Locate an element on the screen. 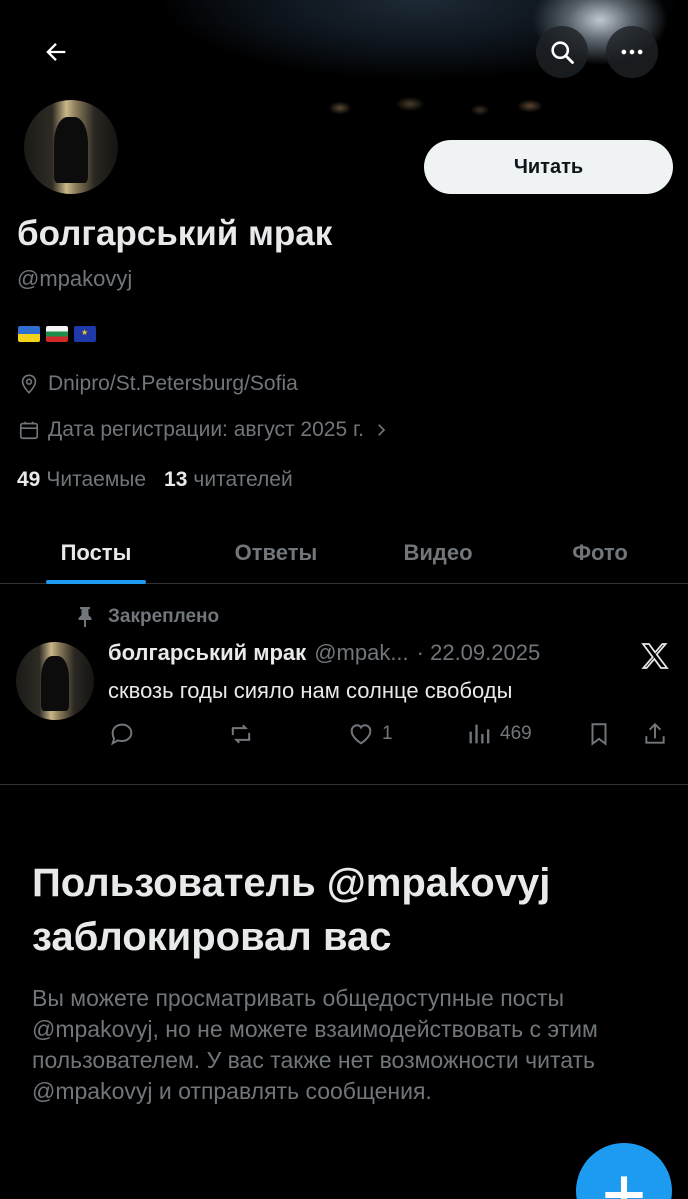  x-logo-icon is located at coordinates (655, 656).